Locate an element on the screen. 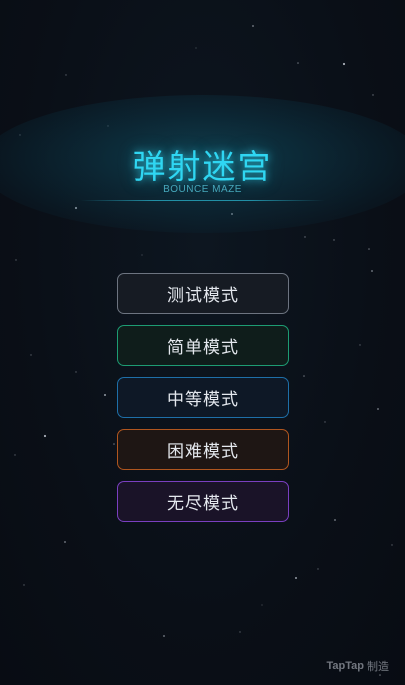  title-divider is located at coordinates (202, 200).